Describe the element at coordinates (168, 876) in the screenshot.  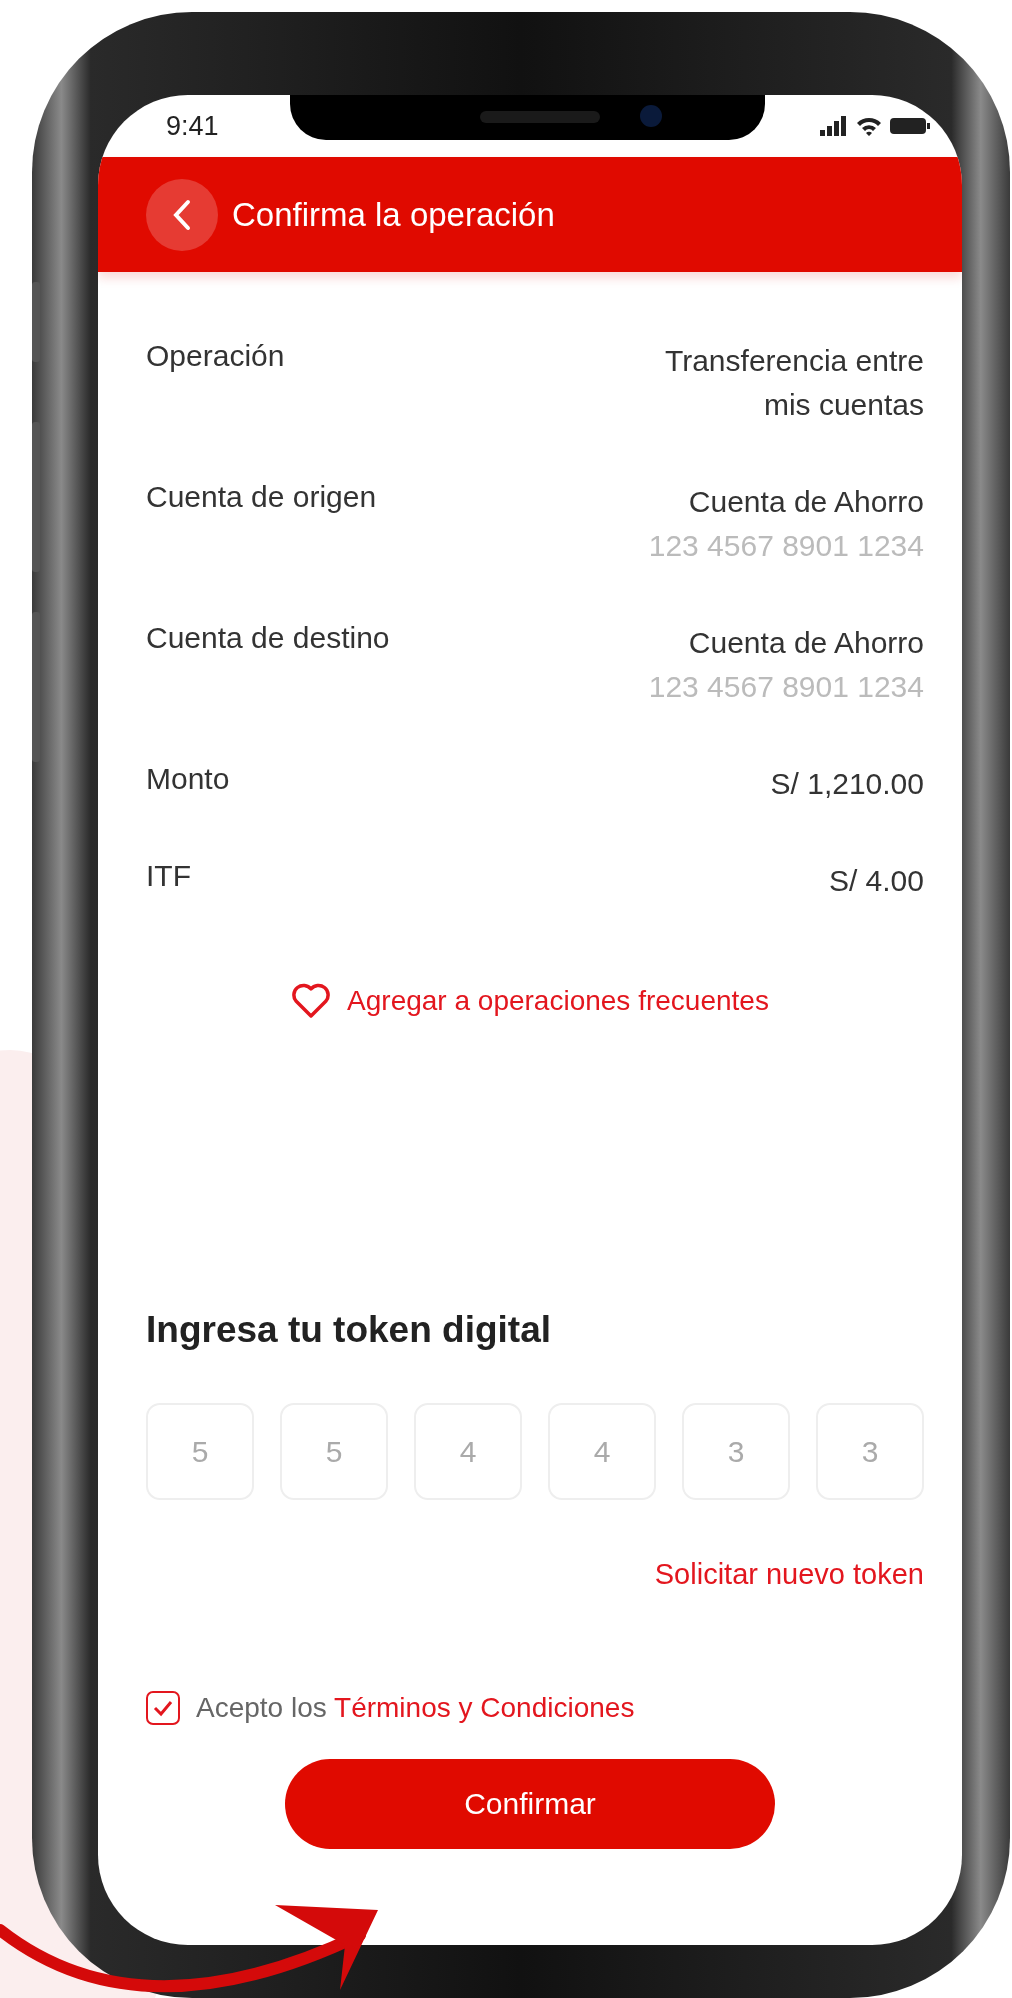
I see `detail-label: ITF` at that location.